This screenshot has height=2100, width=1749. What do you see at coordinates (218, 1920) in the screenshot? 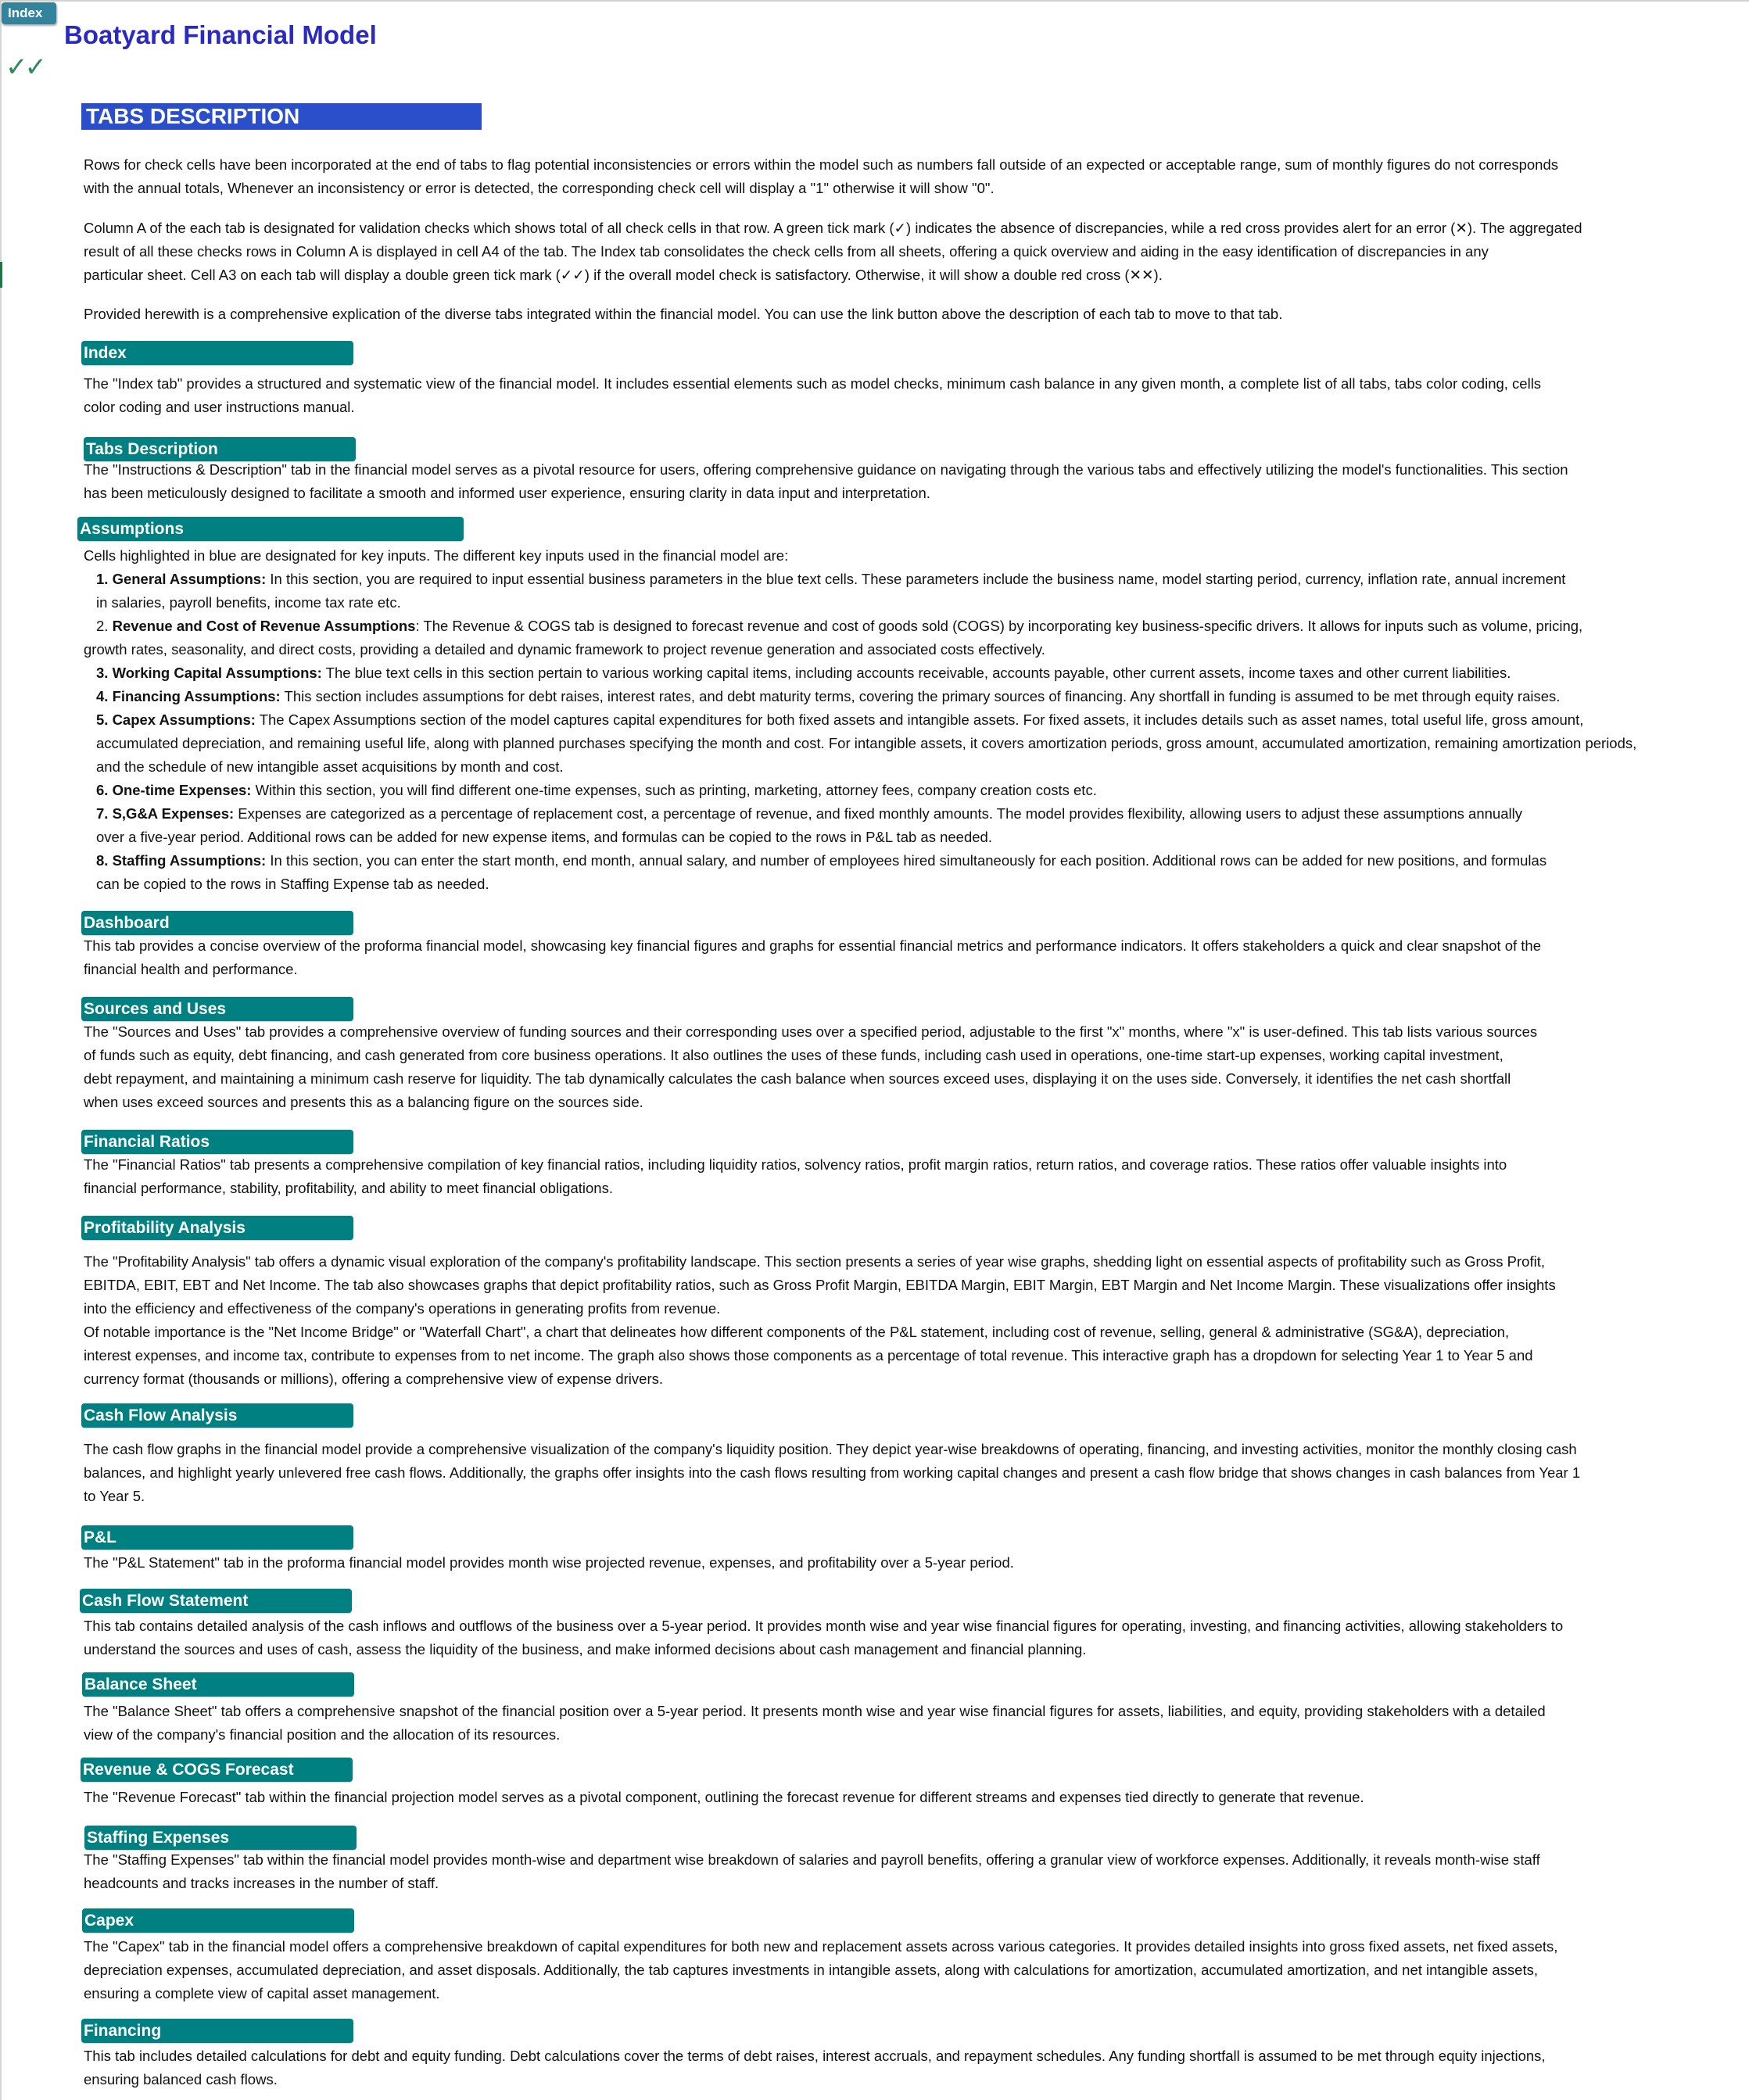
I see `section-link-capex: Capex` at bounding box center [218, 1920].